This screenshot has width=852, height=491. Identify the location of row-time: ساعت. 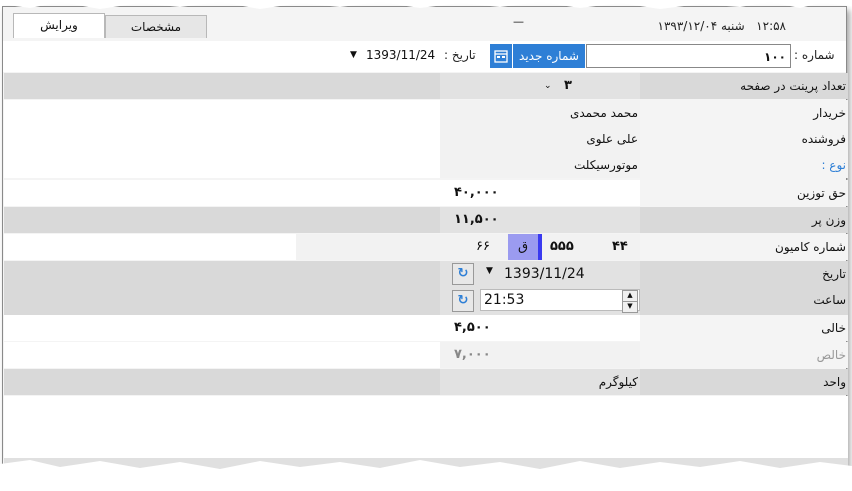
(426, 301).